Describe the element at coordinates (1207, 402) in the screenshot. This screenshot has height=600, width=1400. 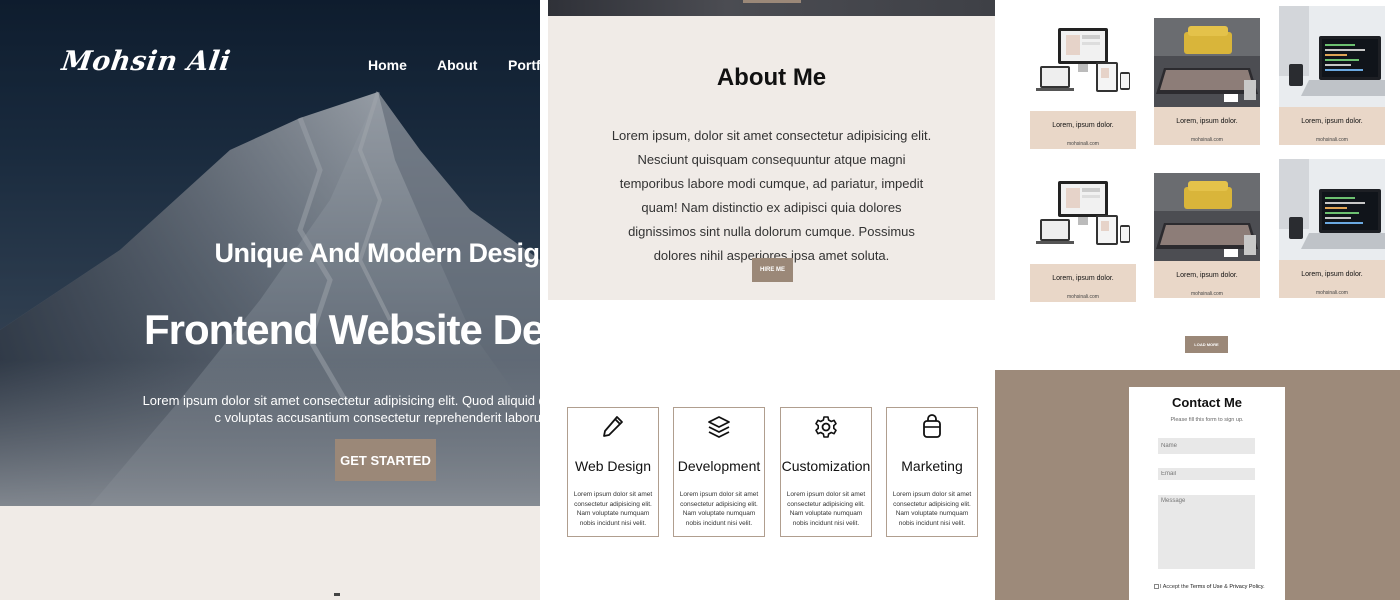
I see `contact-title: Contact Me` at that location.